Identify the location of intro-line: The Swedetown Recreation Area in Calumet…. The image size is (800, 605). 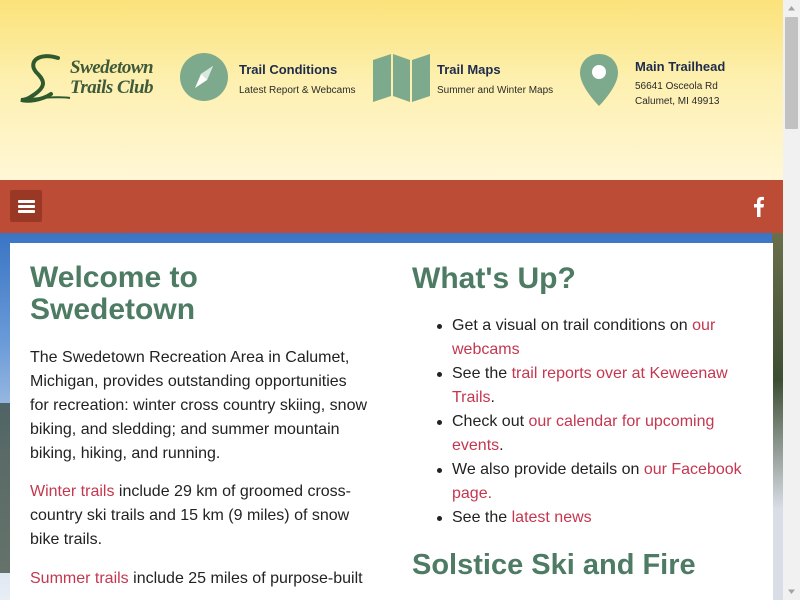
(190, 357).